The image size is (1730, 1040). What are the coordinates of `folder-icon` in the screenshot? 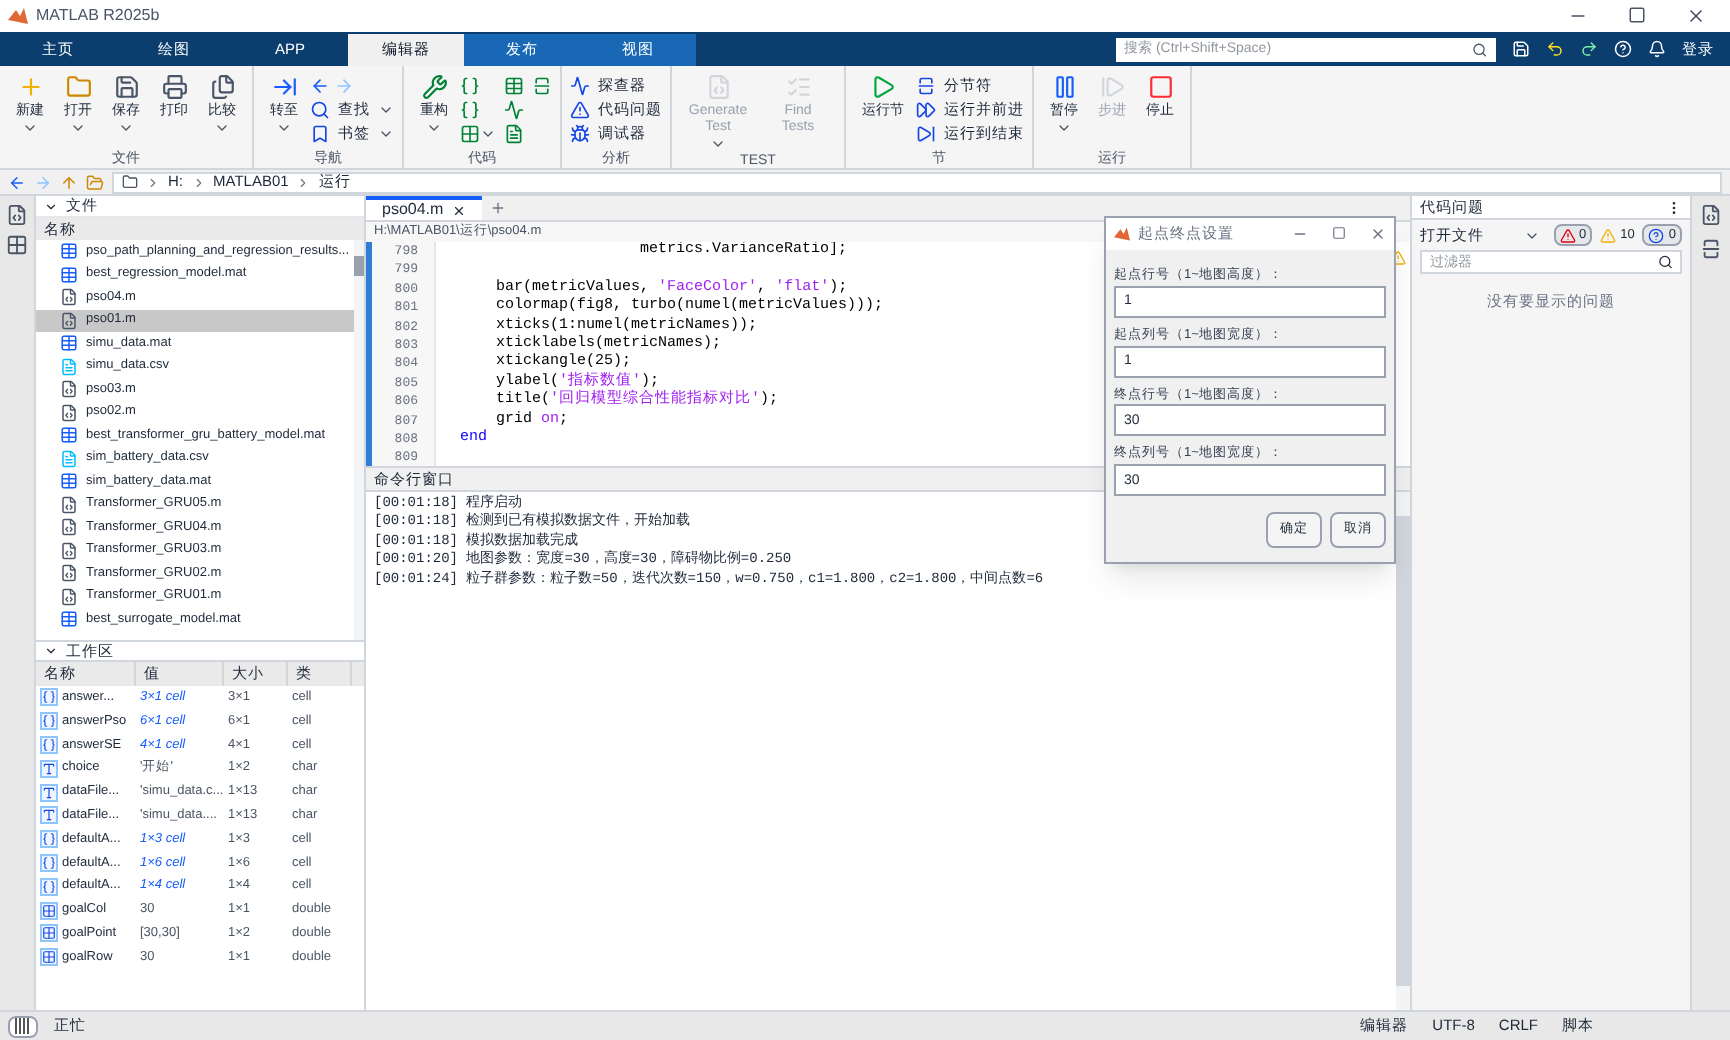 It's located at (130, 182).